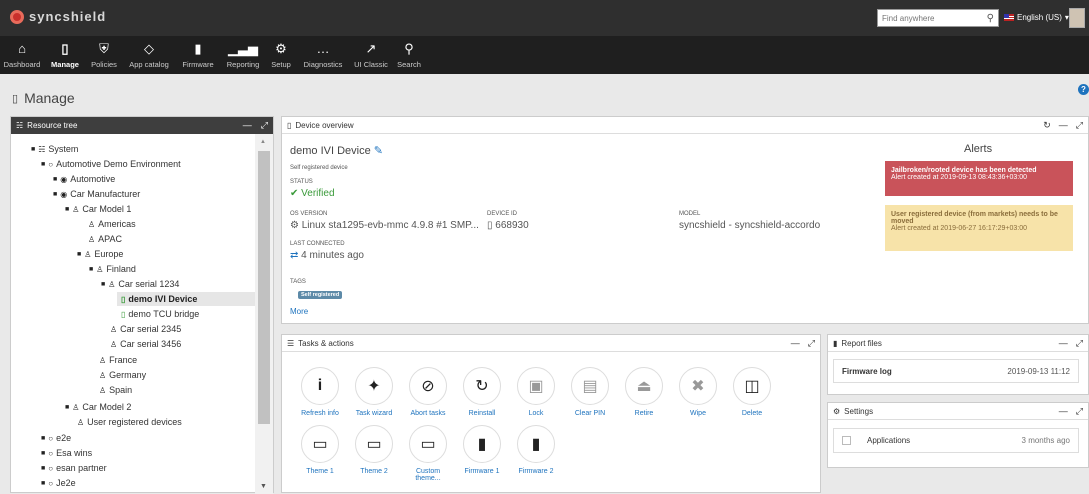  What do you see at coordinates (590, 392) in the screenshot?
I see `clear-pin-button: ▤ Clear PIN` at bounding box center [590, 392].